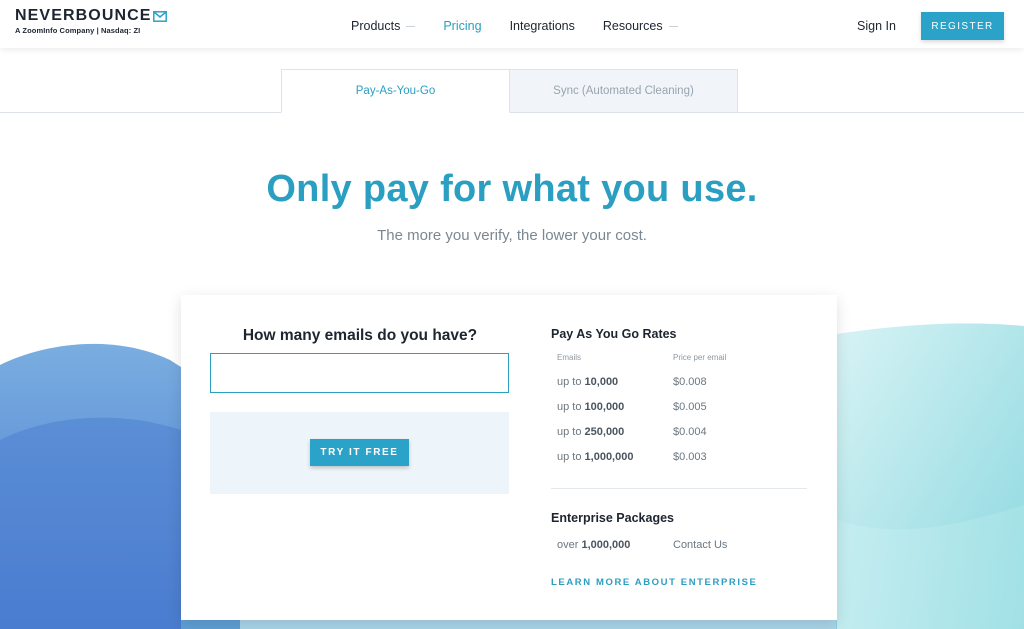 This screenshot has height=629, width=1024. I want to click on email-count-question: How many emails do you have?, so click(360, 335).